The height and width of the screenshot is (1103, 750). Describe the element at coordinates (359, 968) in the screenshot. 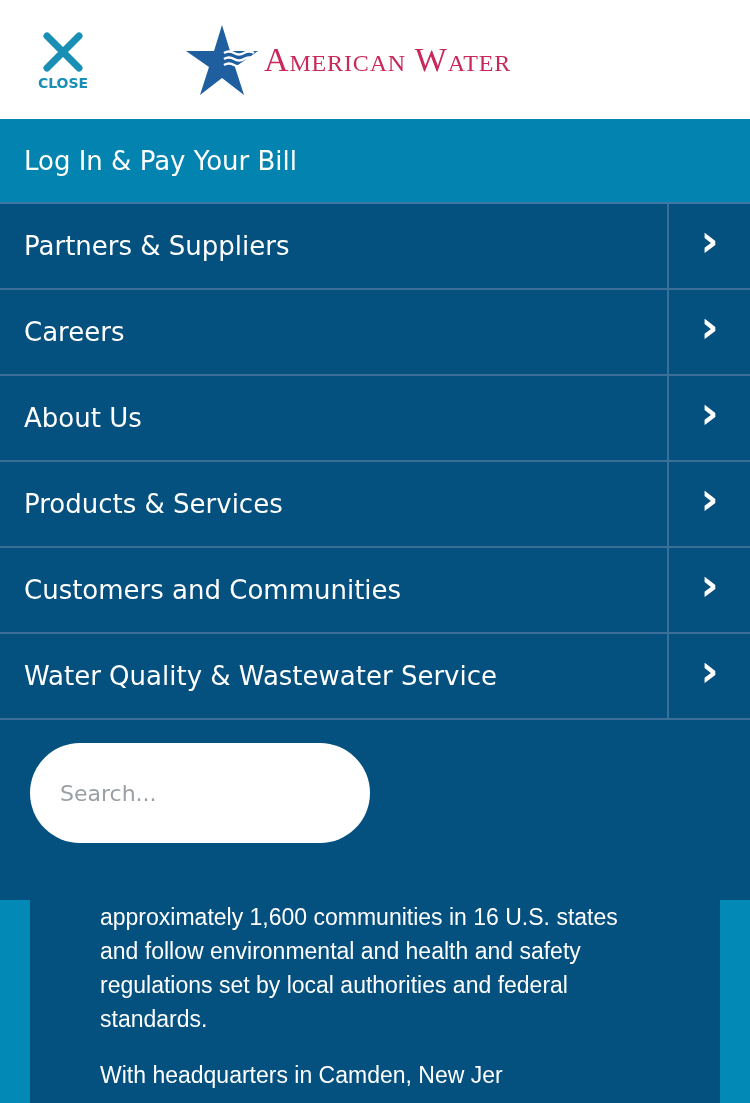

I see `body-paragraph: approximately 1,600 communities in 16 U.S. states and follow environmental and health and safety regulations set by local authorities and federal standards.` at that location.